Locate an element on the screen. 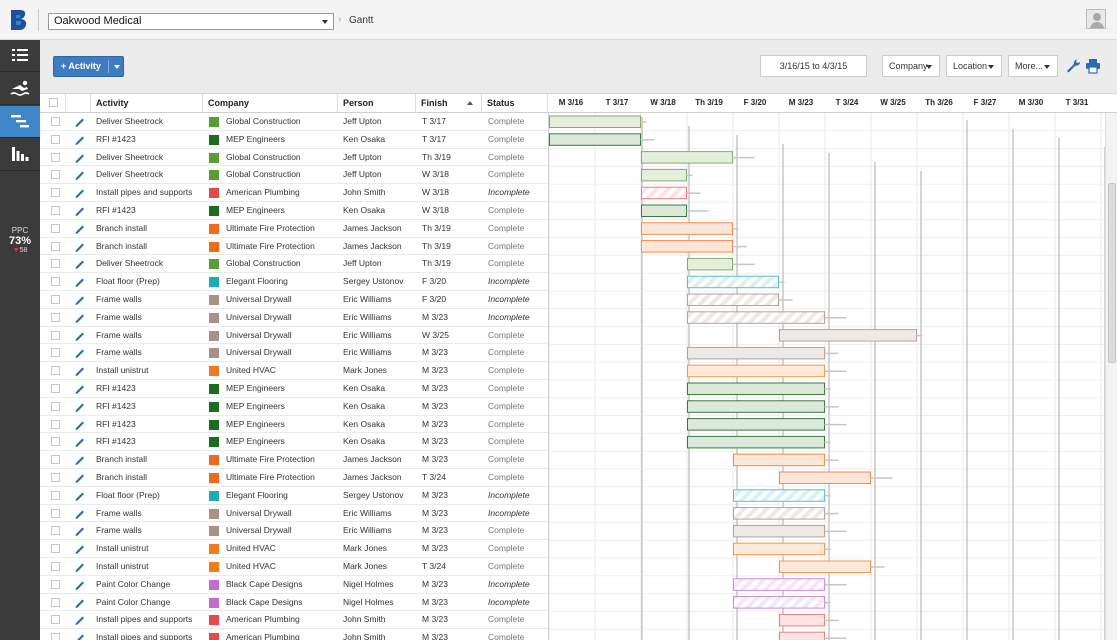 Image resolution: width=1117 pixels, height=640 pixels. sidebar-item-pull-plan is located at coordinates (20, 89).